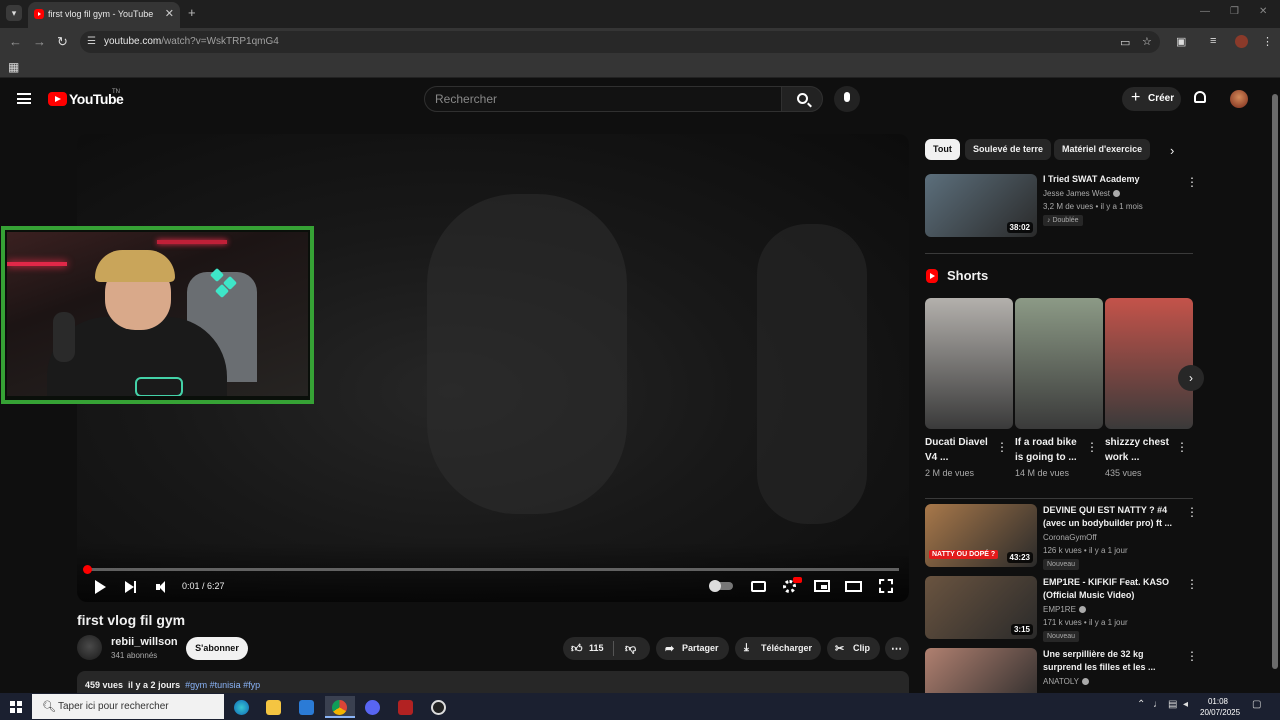 The image size is (1280, 720). What do you see at coordinates (91, 41) in the screenshot?
I see `site-info-icon: ☰` at bounding box center [91, 41].